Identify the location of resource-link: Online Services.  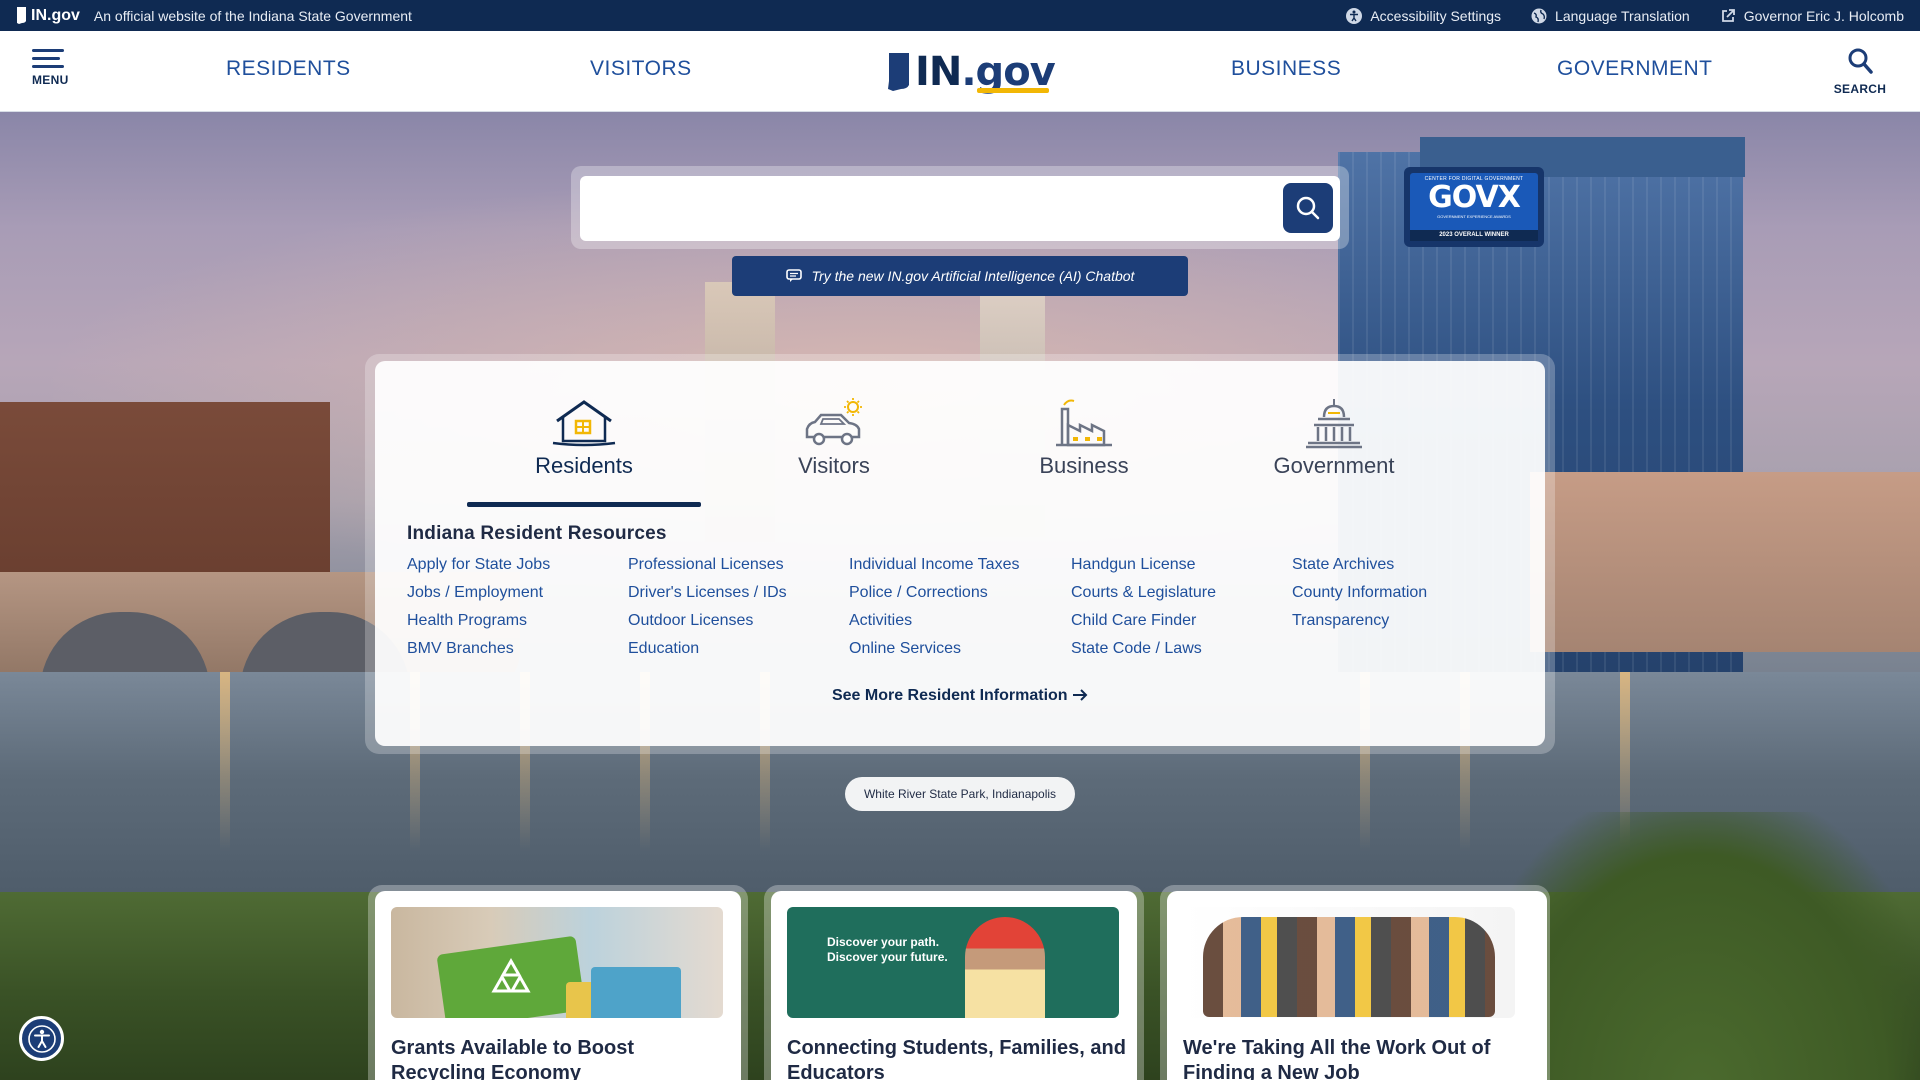
(960, 649).